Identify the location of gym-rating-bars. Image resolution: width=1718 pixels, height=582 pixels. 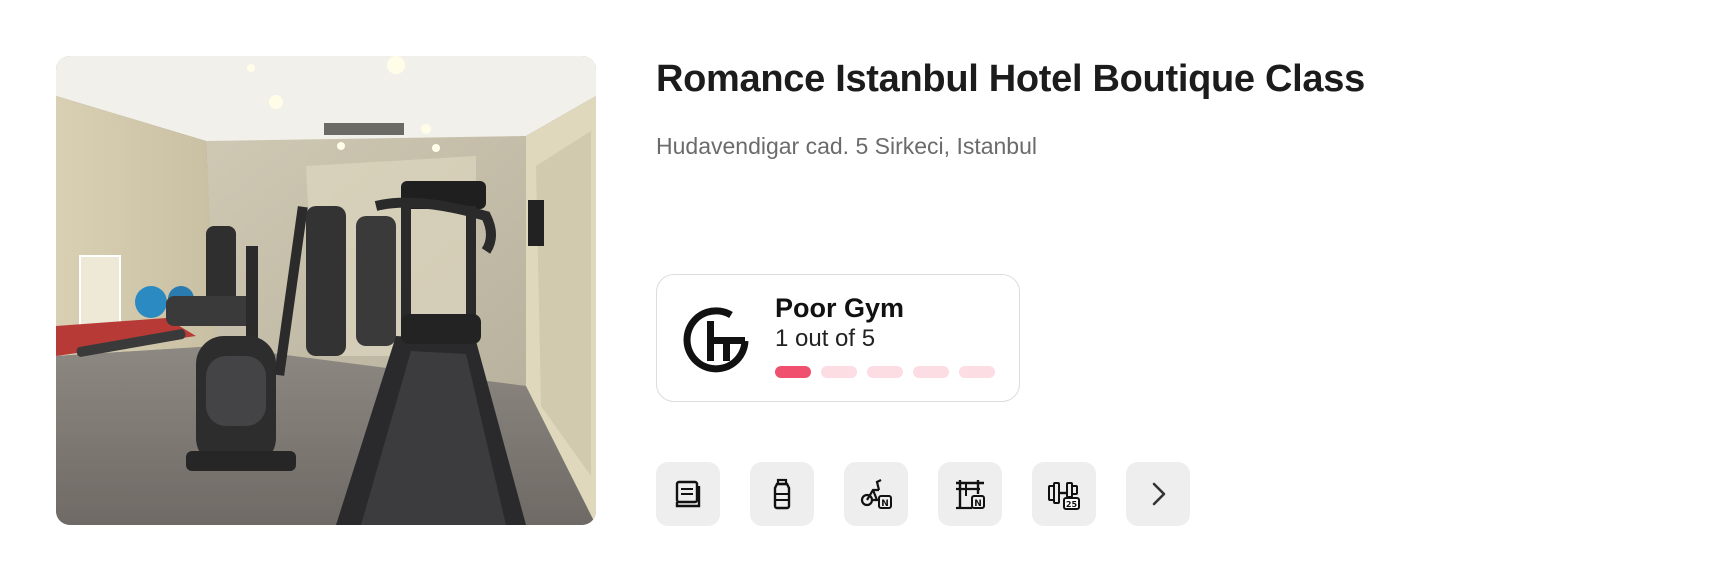
(885, 372).